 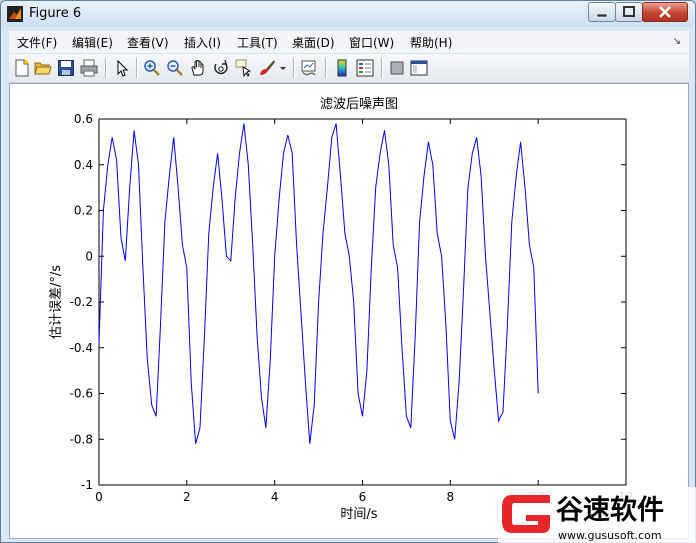 I want to click on y-tick-label: 0.6, so click(x=83, y=119).